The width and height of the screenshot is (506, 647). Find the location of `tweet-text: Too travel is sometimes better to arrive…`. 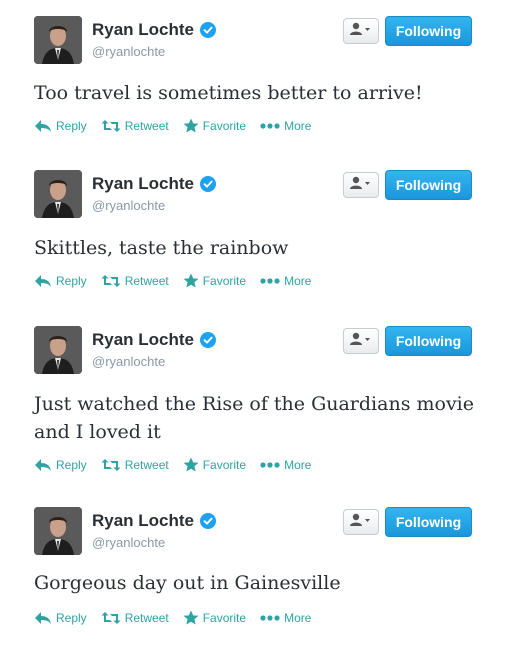

tweet-text: Too travel is sometimes better to arrive… is located at coordinates (228, 93).